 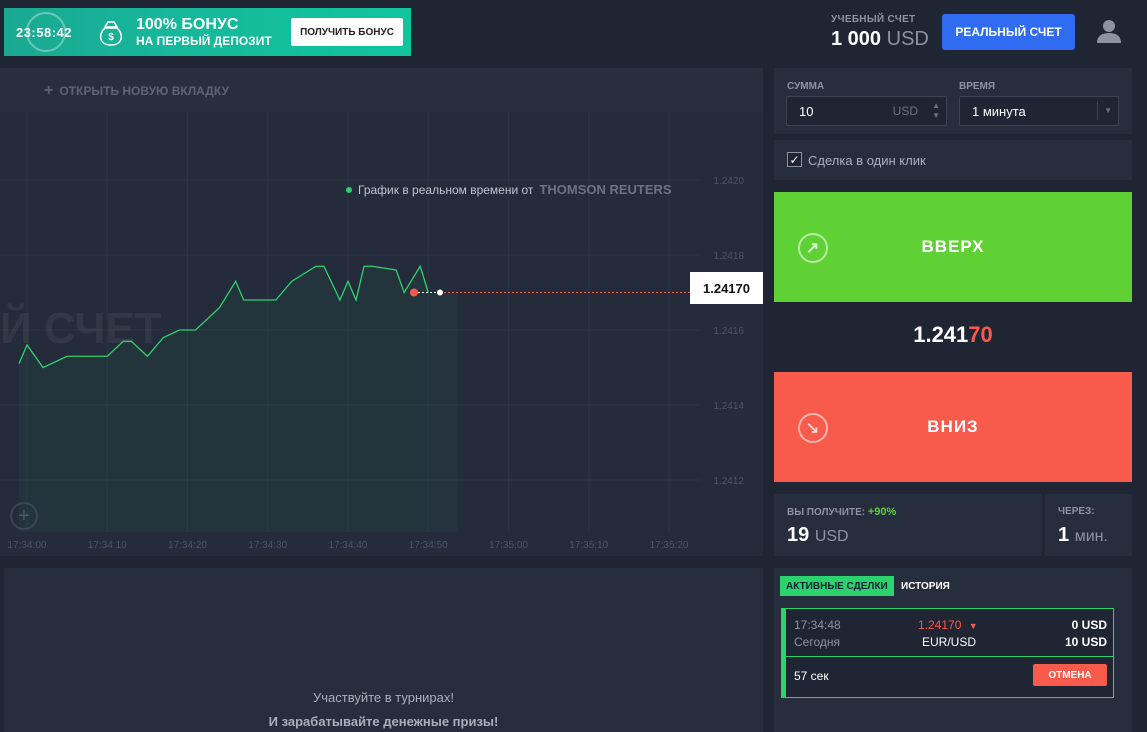 I want to click on arrow-down-right-icon: ↘, so click(x=813, y=428).